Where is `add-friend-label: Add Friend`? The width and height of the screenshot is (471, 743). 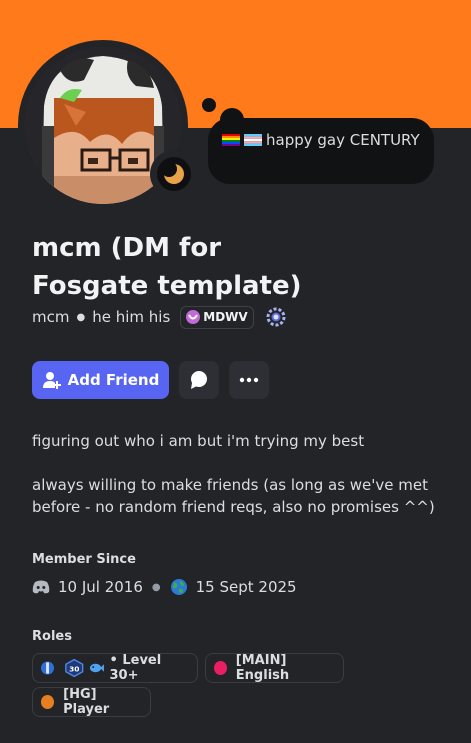
add-friend-label: Add Friend is located at coordinates (113, 380).